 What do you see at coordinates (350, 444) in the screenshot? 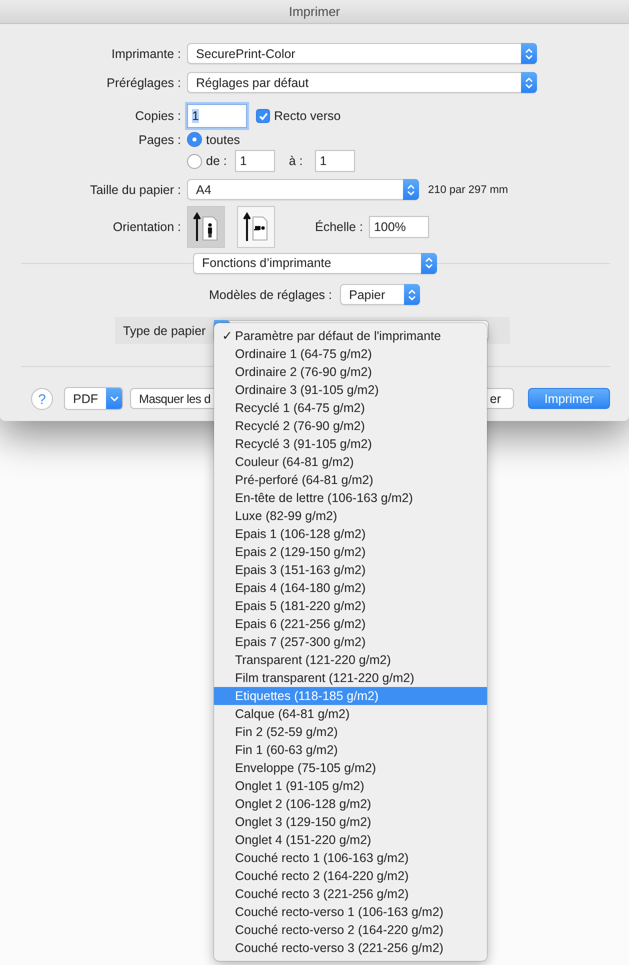
I see `menu-item: Recyclé 3 (91-105 g/m2)` at bounding box center [350, 444].